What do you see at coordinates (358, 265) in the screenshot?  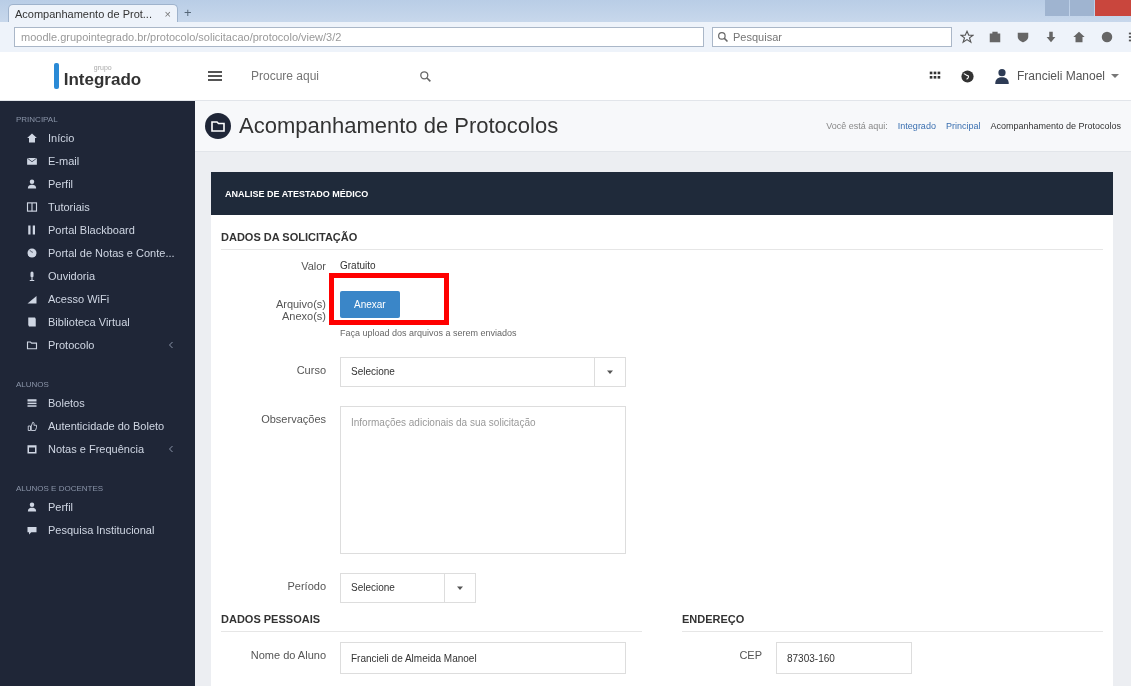 I see `value-text: Gratuito` at bounding box center [358, 265].